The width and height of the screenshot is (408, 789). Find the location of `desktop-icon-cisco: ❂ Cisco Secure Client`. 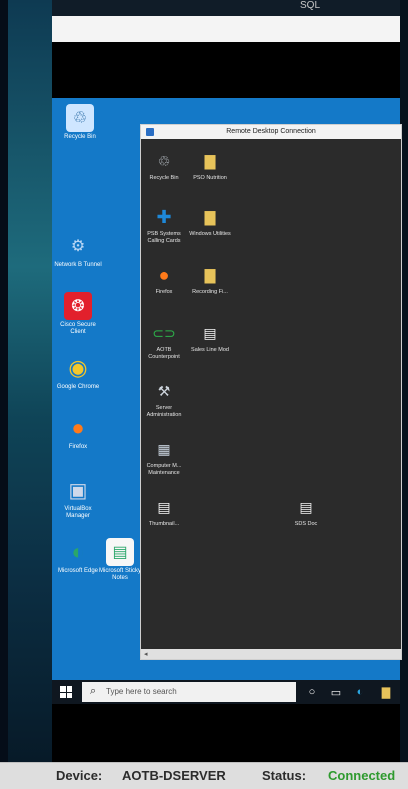

desktop-icon-cisco: ❂ Cisco Secure Client is located at coordinates (78, 314).